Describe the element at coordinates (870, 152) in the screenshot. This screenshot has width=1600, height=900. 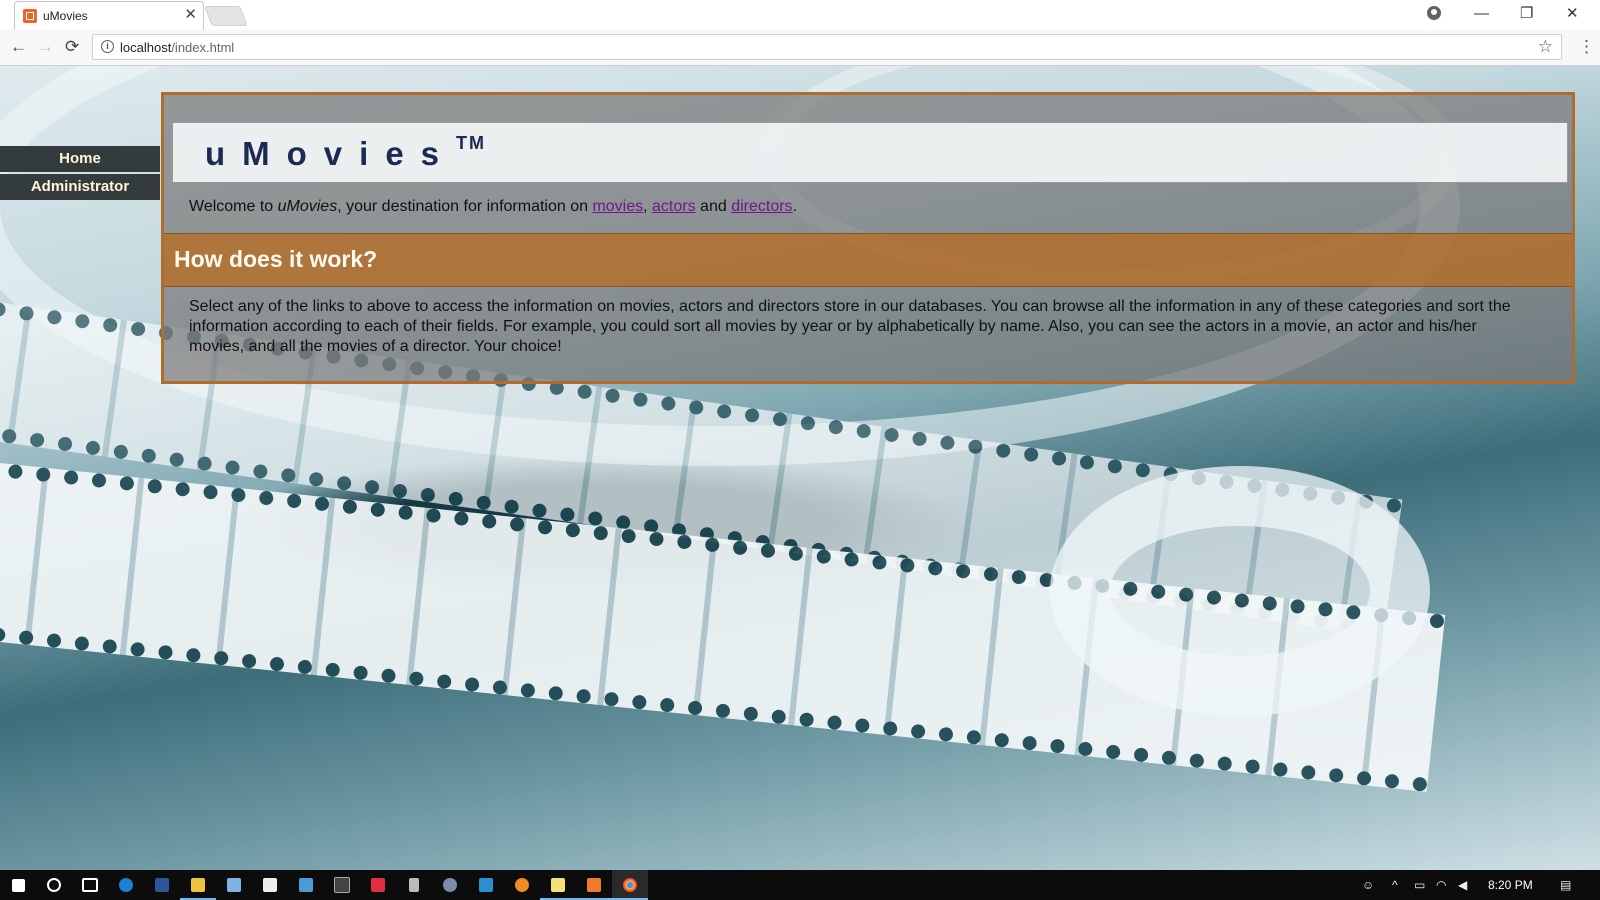
I see `site-banner: uMoviesTM` at that location.